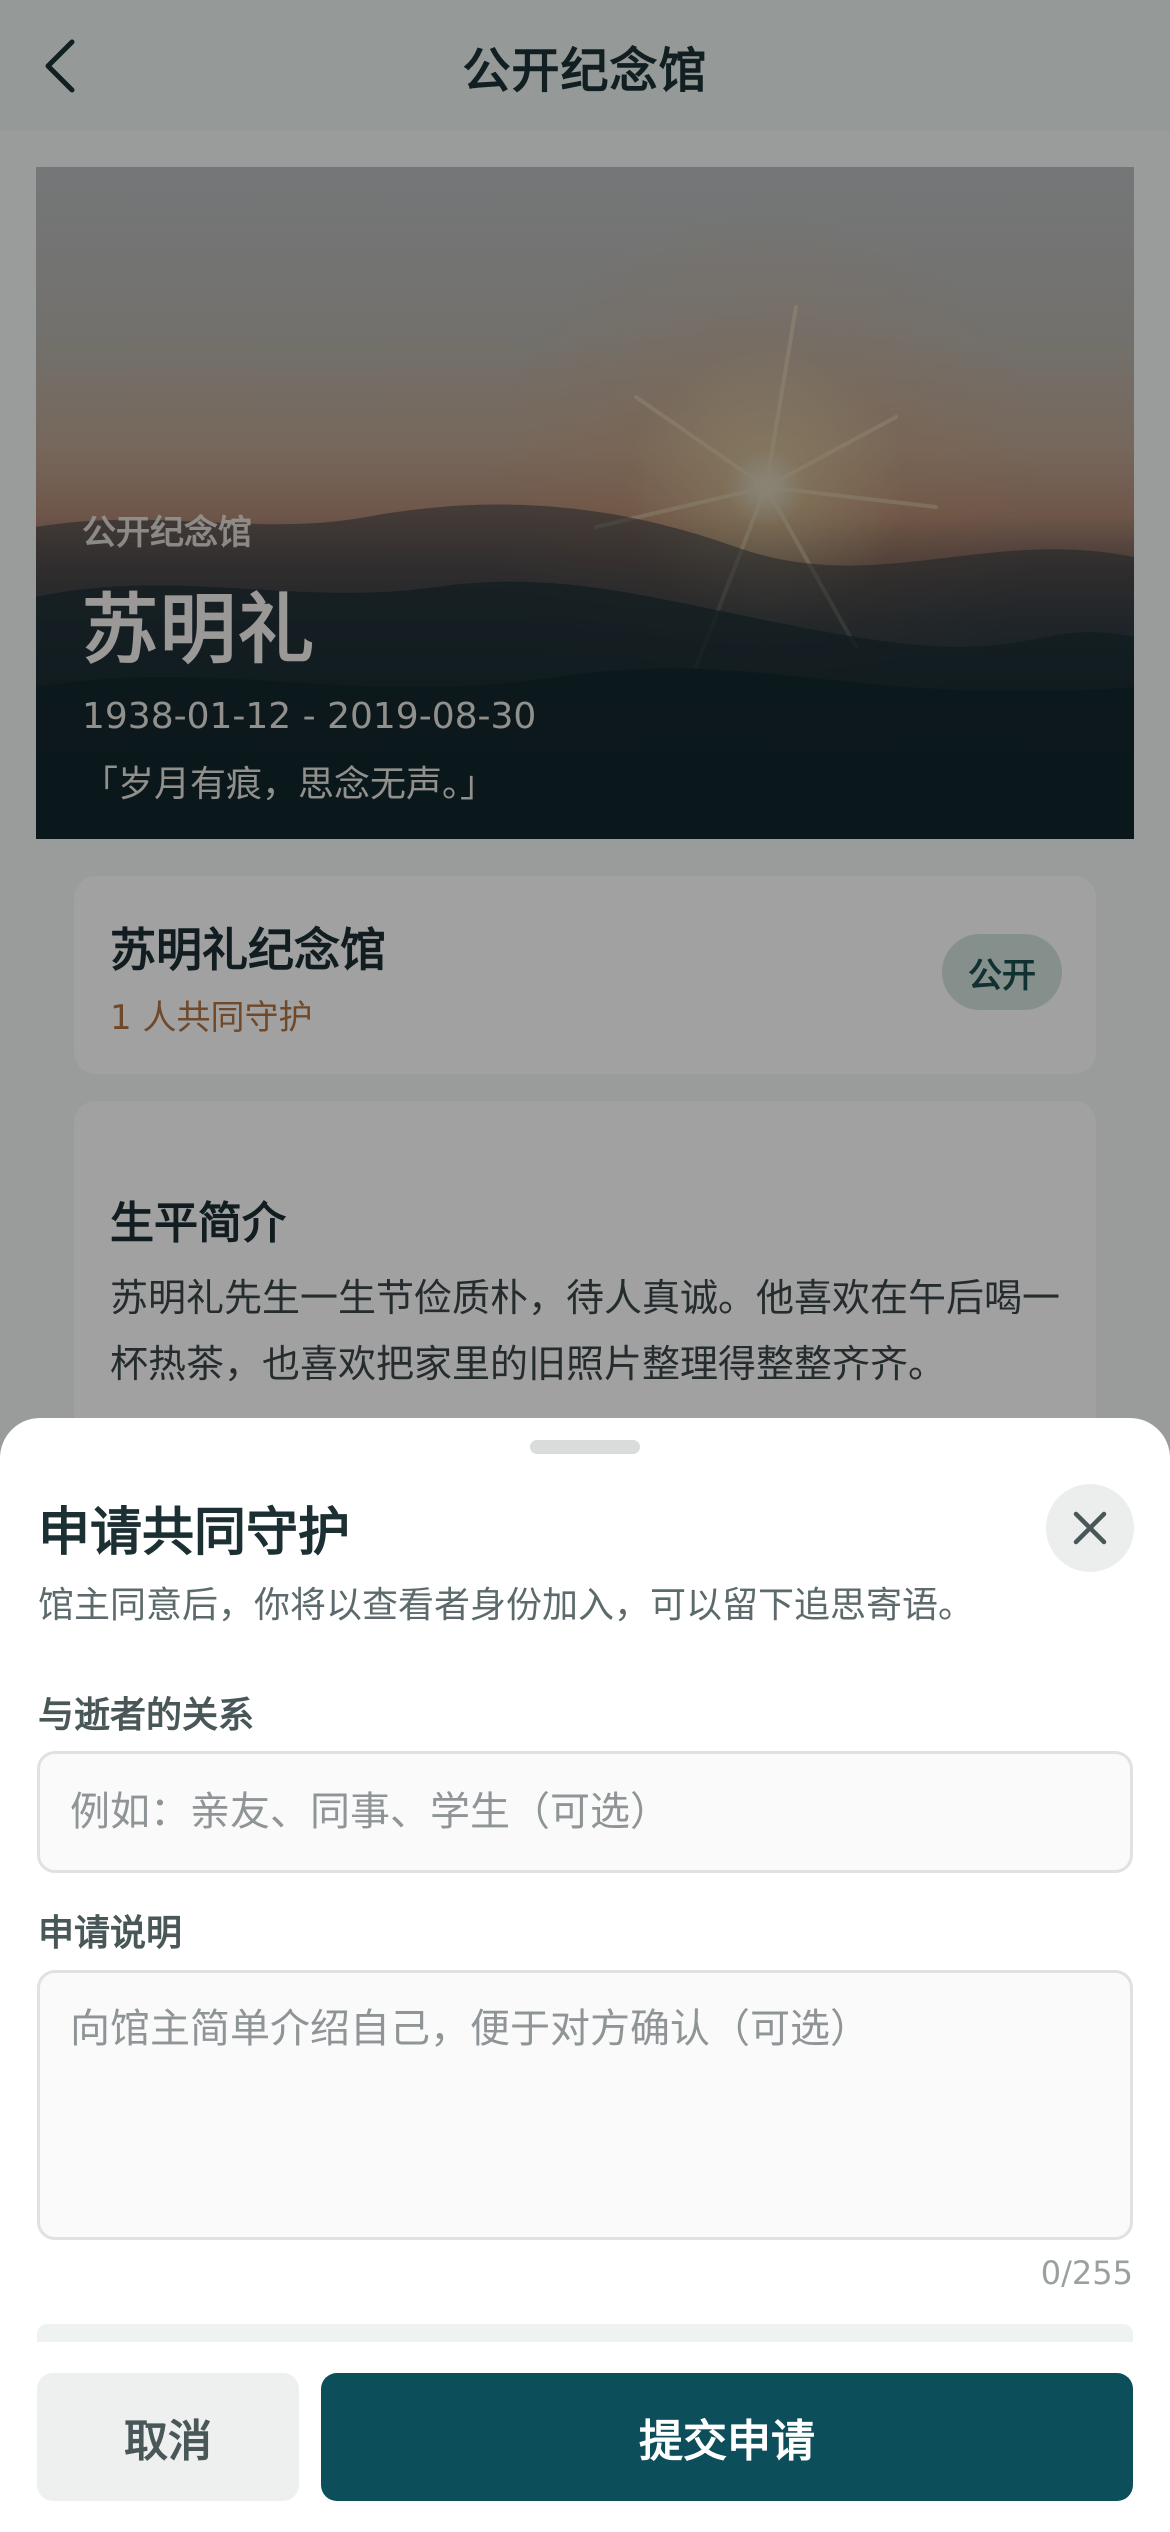 This screenshot has height=2532, width=1170. Describe the element at coordinates (727, 2437) in the screenshot. I see `submit-application-button: 提交申请` at that location.